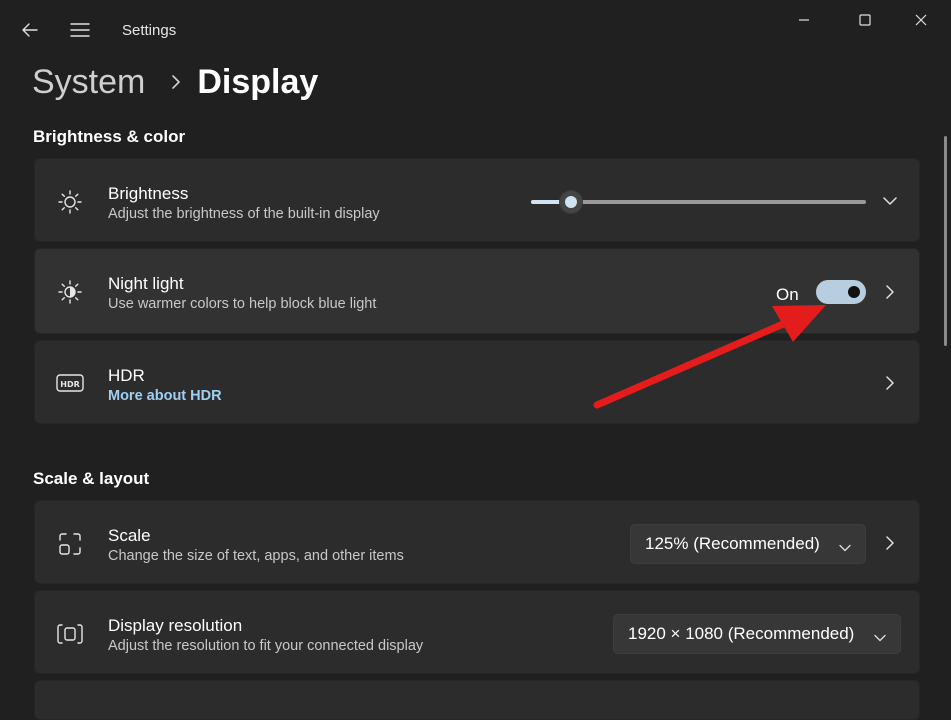  Describe the element at coordinates (709, 357) in the screenshot. I see `annotation-arrow` at that location.